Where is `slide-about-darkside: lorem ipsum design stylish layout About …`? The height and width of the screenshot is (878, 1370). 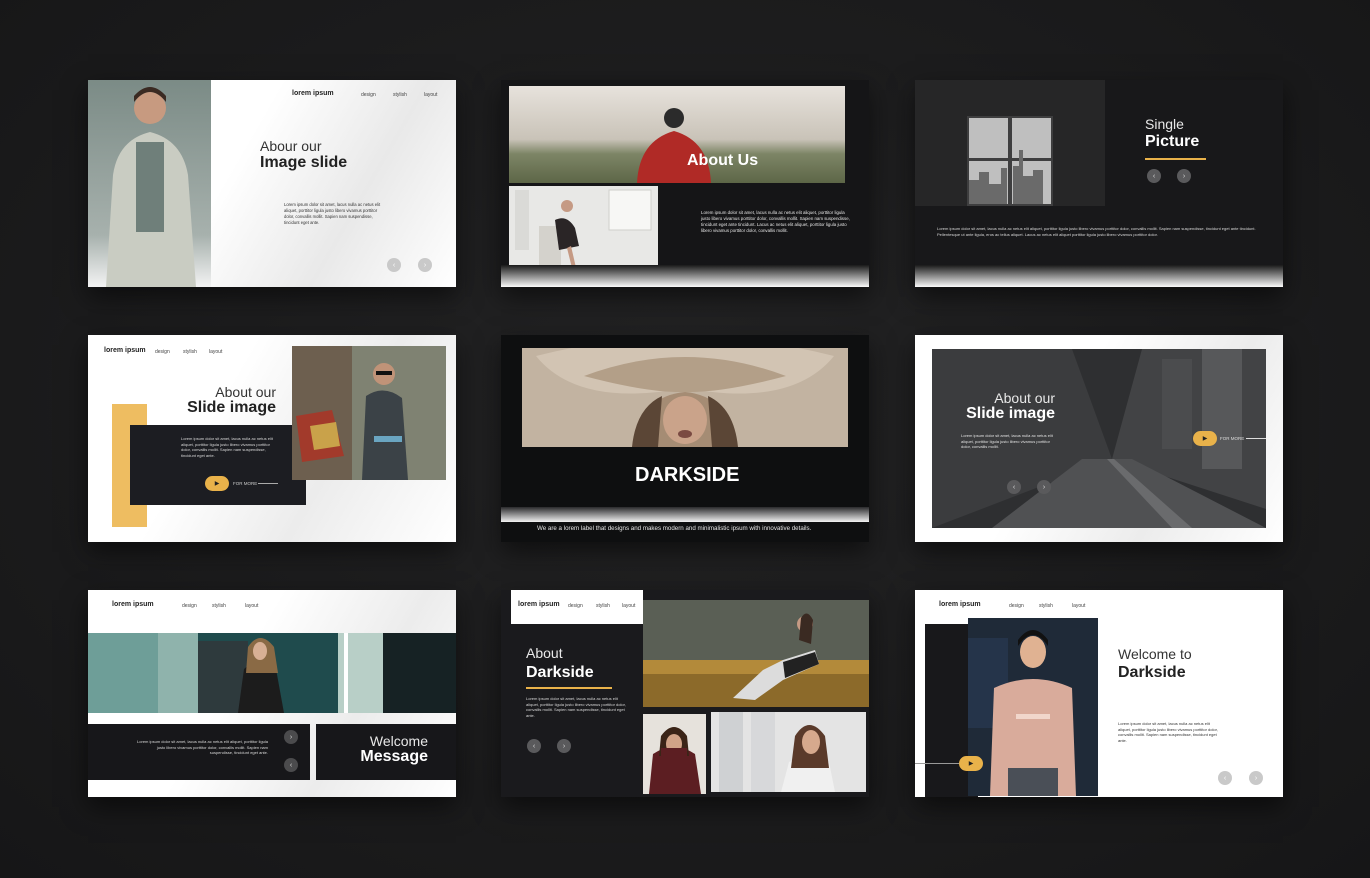
slide-about-darkside: lorem ipsum design stylish layout About … is located at coordinates (685, 693).